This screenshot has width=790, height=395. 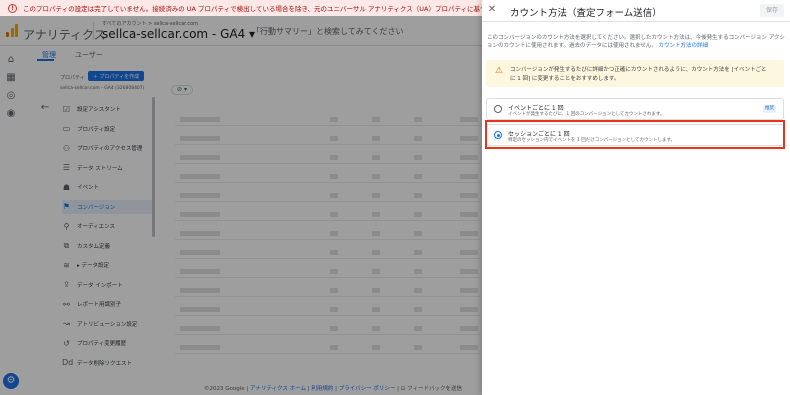 What do you see at coordinates (498, 109) in the screenshot?
I see `radio-once-per-event` at bounding box center [498, 109].